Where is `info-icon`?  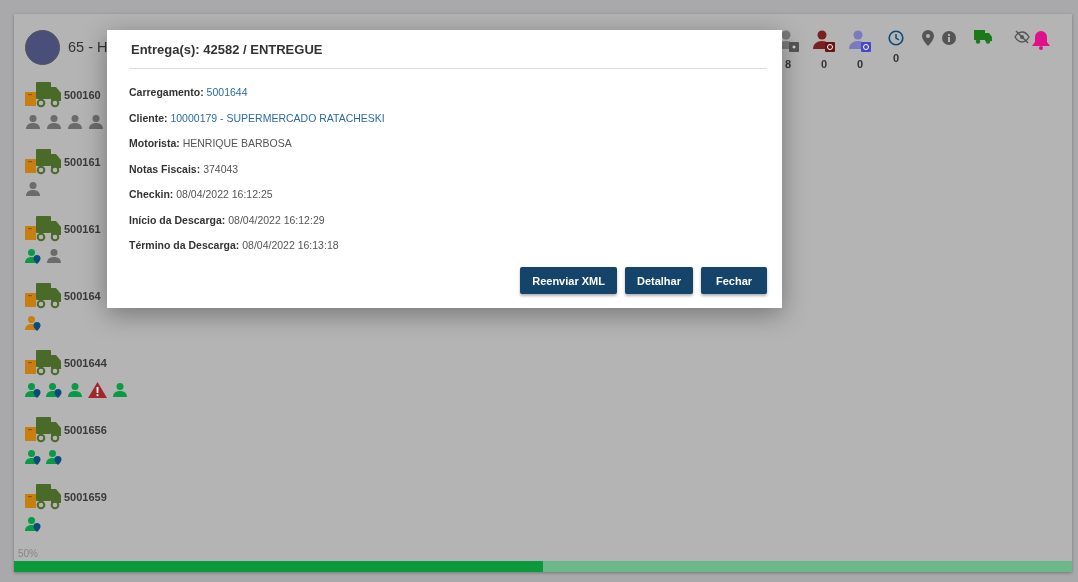 info-icon is located at coordinates (949, 38).